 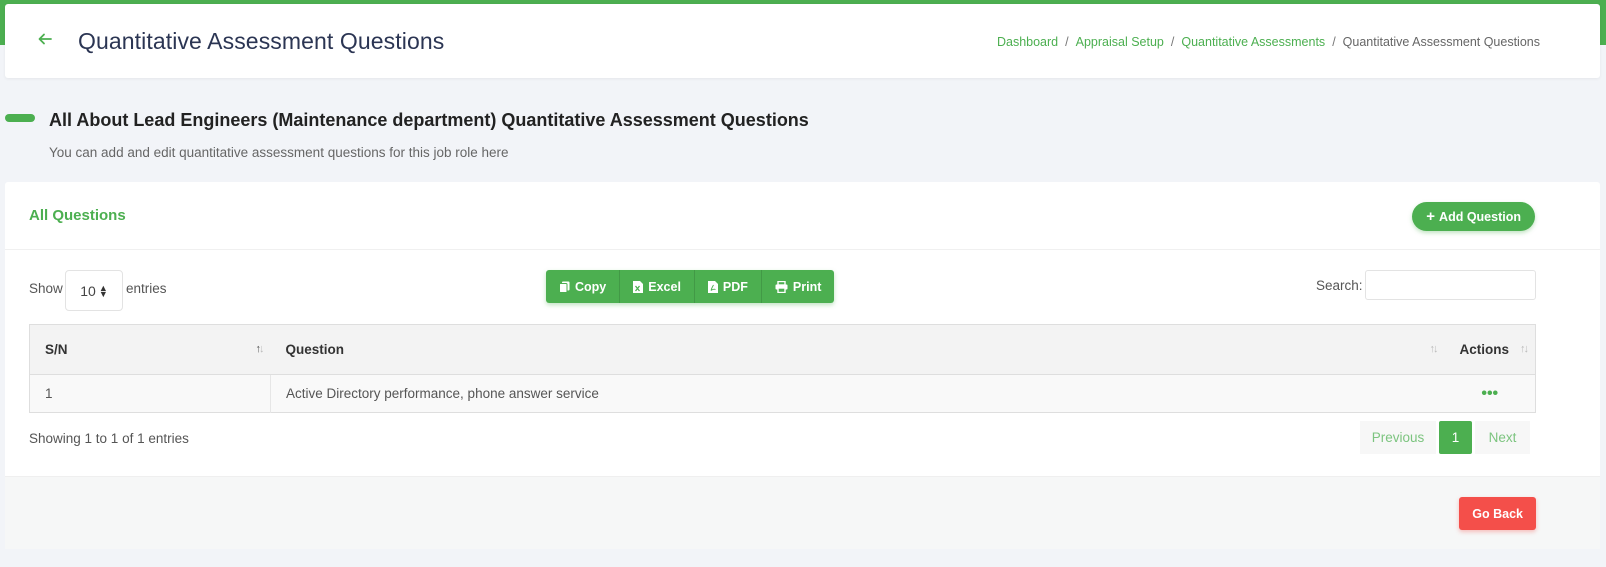 I want to click on table-header-row: S/N ↑↓ Question ↑↓ Actions ↑↓, so click(x=782, y=349).